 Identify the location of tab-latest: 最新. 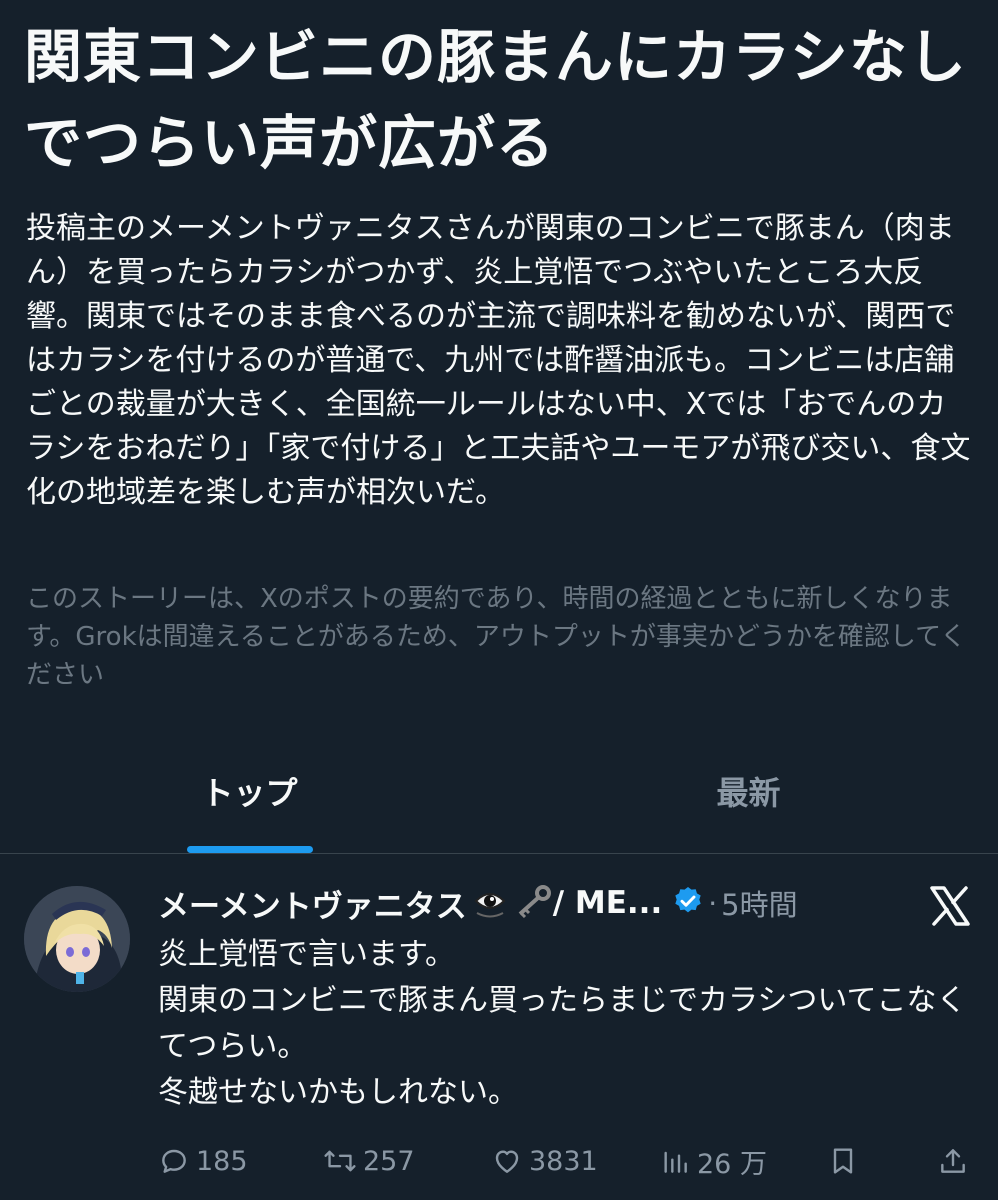
(748, 800).